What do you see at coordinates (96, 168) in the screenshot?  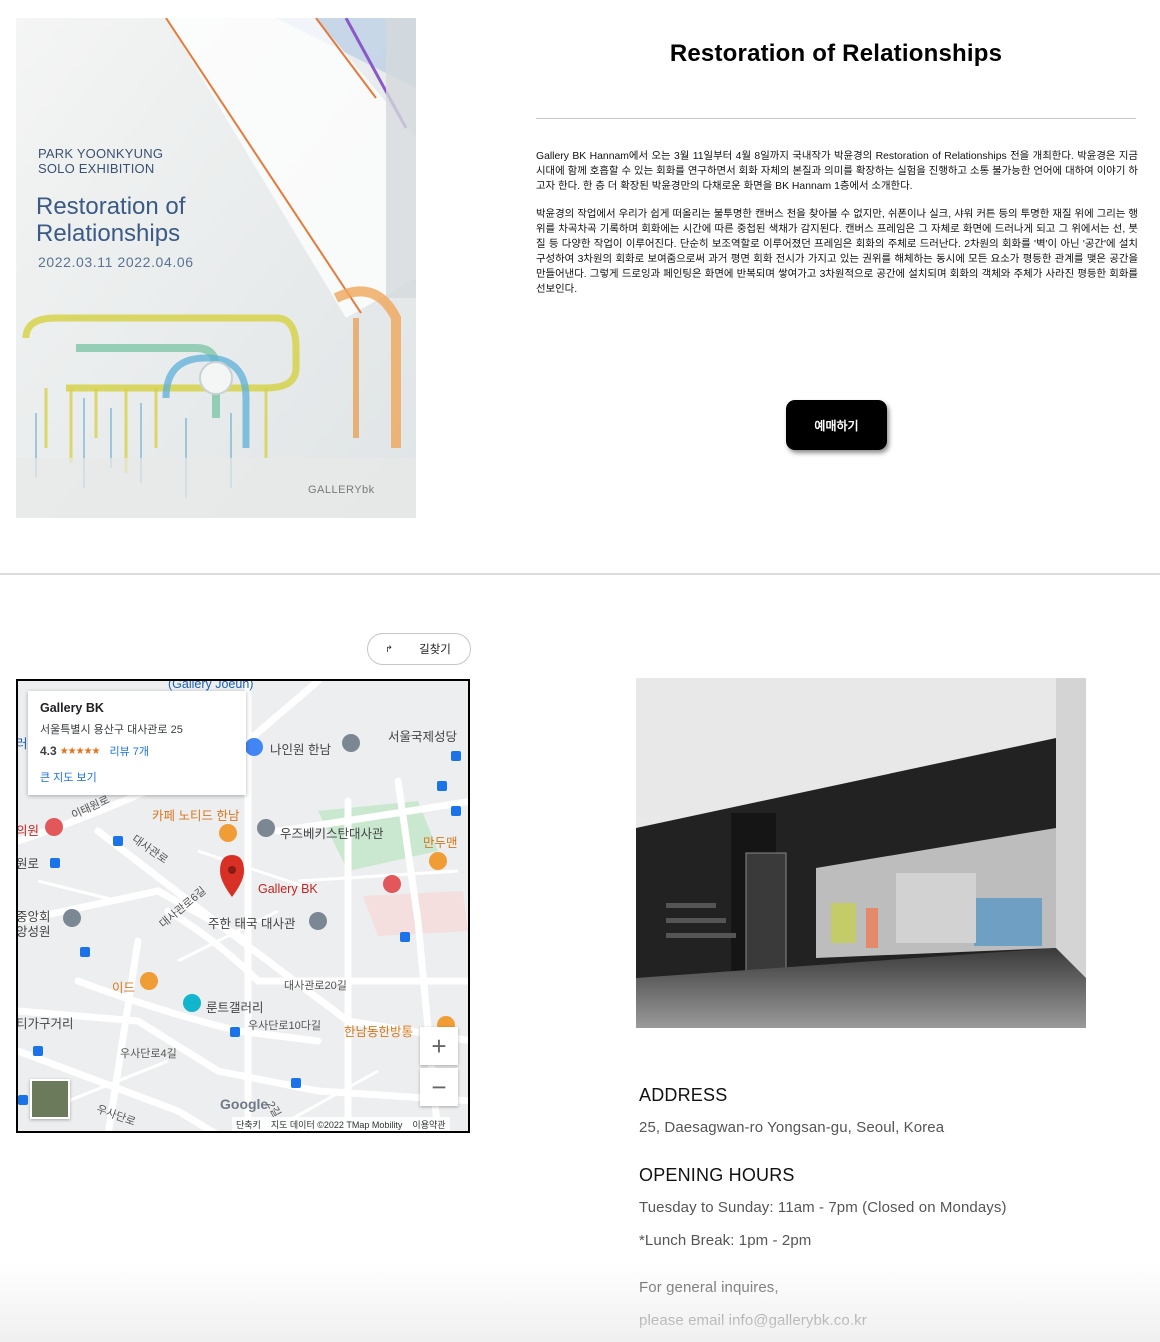 I see `poster-exhibition-type: SOLO EXHIBITION` at bounding box center [96, 168].